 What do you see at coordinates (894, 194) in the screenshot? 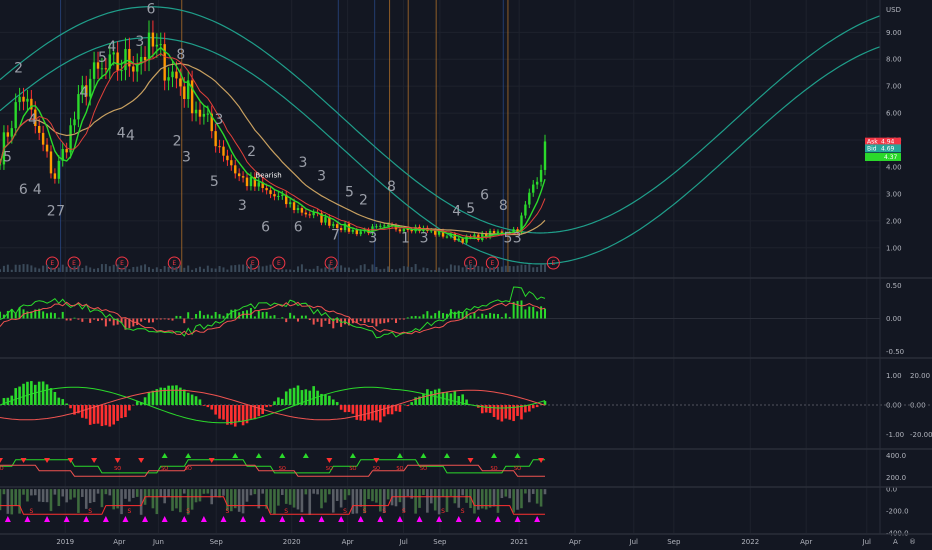
I see `price-axis-label: 3.00` at bounding box center [894, 194].